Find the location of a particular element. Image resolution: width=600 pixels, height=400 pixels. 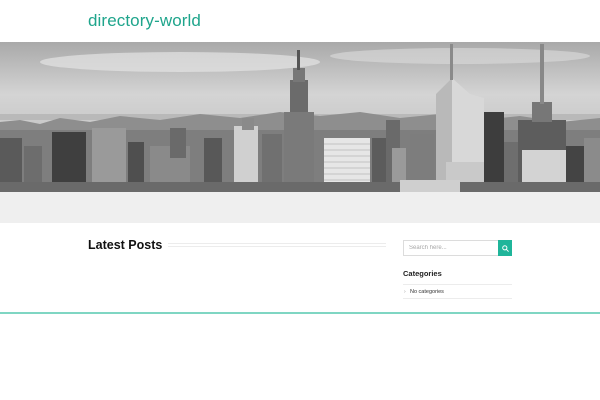

search-icon is located at coordinates (505, 248).